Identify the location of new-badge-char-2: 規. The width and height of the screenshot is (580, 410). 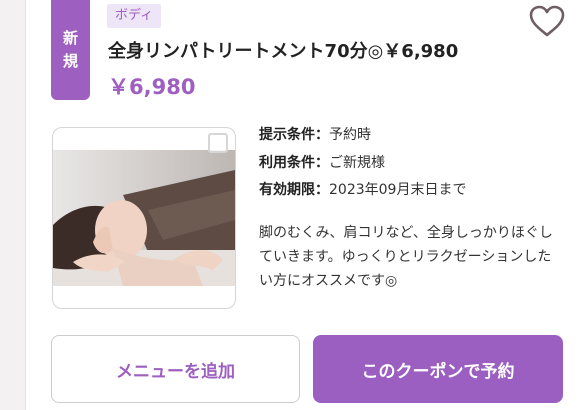
(70, 61).